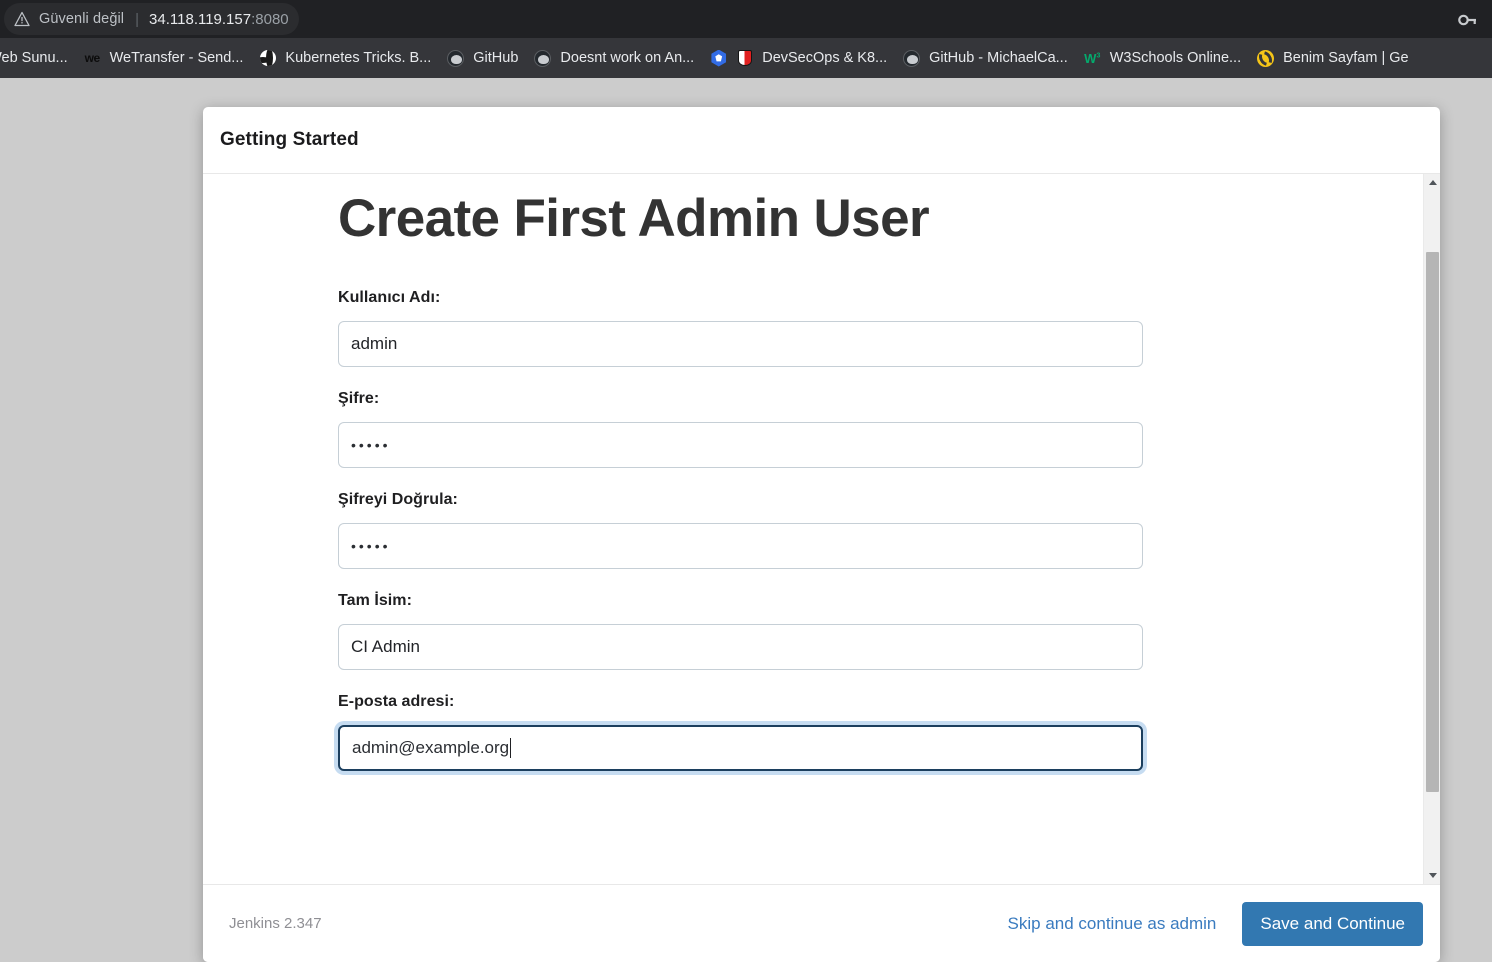 This screenshot has height=962, width=1492. I want to click on shield-icon, so click(744, 58).